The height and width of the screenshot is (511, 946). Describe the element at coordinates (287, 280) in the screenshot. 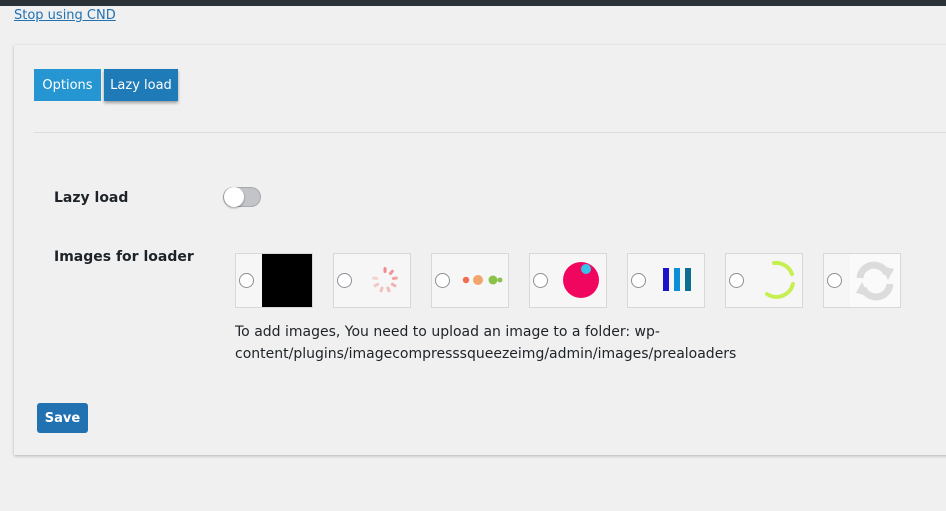

I see `black-square-icon` at that location.